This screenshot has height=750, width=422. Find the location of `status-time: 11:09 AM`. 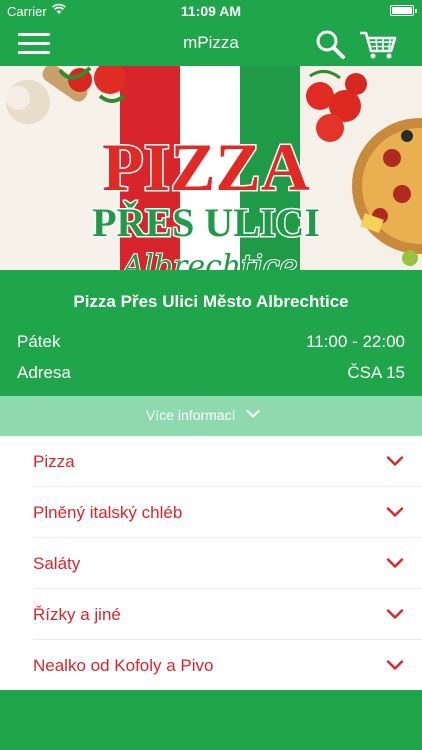

status-time: 11:09 AM is located at coordinates (211, 11).